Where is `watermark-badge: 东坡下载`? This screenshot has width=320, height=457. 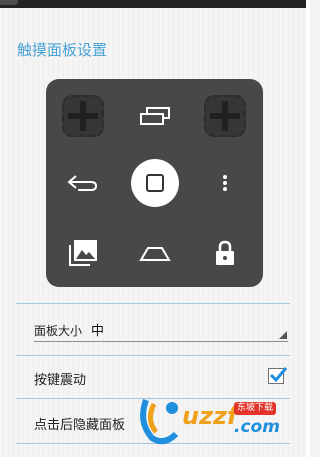
watermark-badge: 东坡下载 is located at coordinates (255, 408).